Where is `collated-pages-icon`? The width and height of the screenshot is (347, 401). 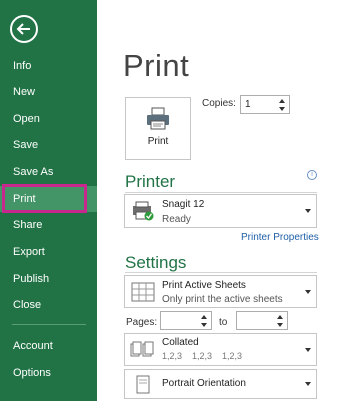 collated-pages-icon is located at coordinates (142, 349).